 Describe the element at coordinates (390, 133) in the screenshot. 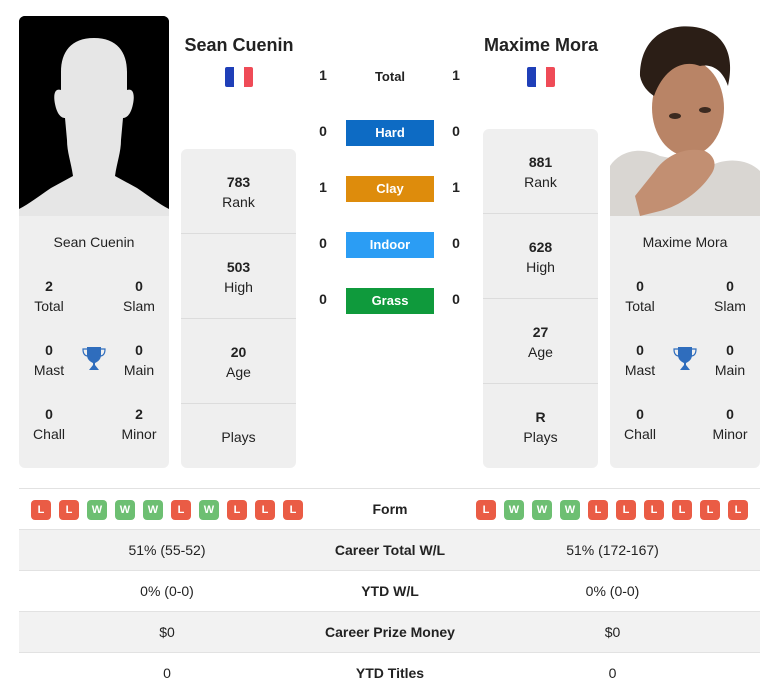

I see `surface-hard-badge: Hard` at that location.